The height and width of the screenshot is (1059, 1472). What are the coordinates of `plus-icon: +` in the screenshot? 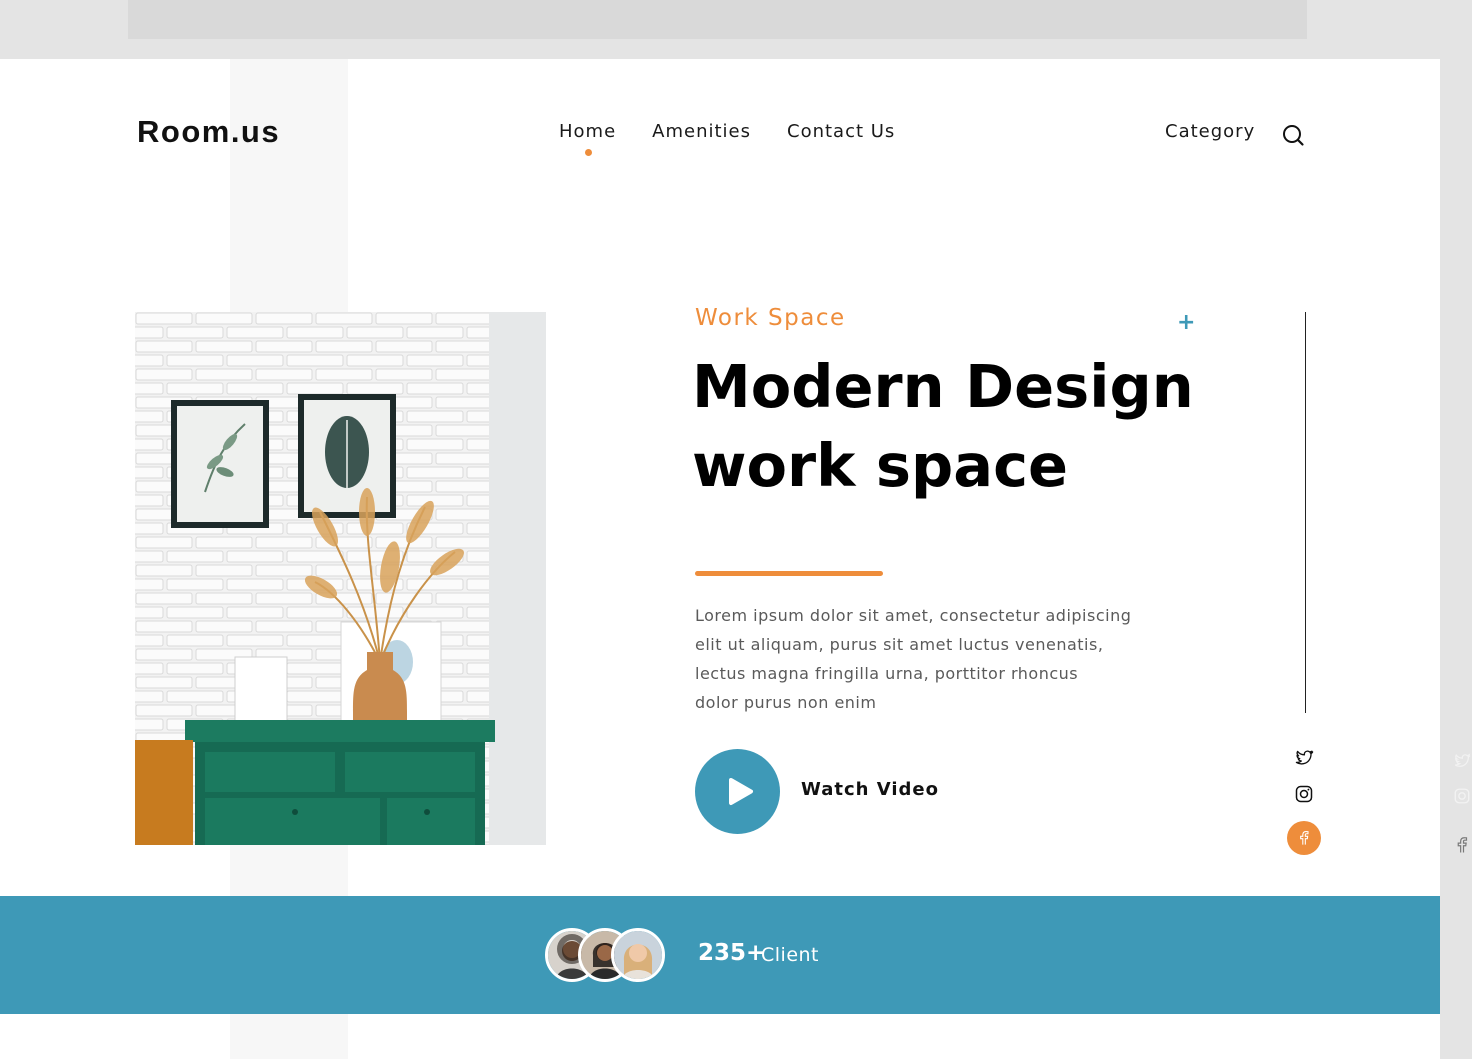 It's located at (1186, 322).